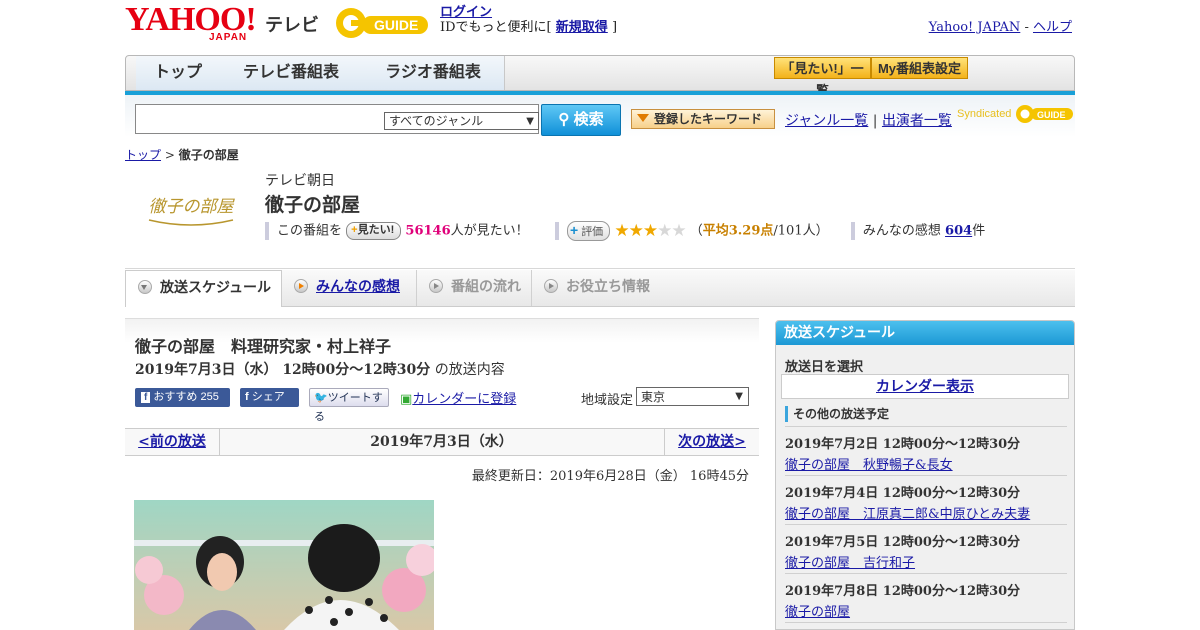 Image resolution: width=1200 pixels, height=630 pixels. I want to click on mitai-button: +見たい!, so click(374, 231).